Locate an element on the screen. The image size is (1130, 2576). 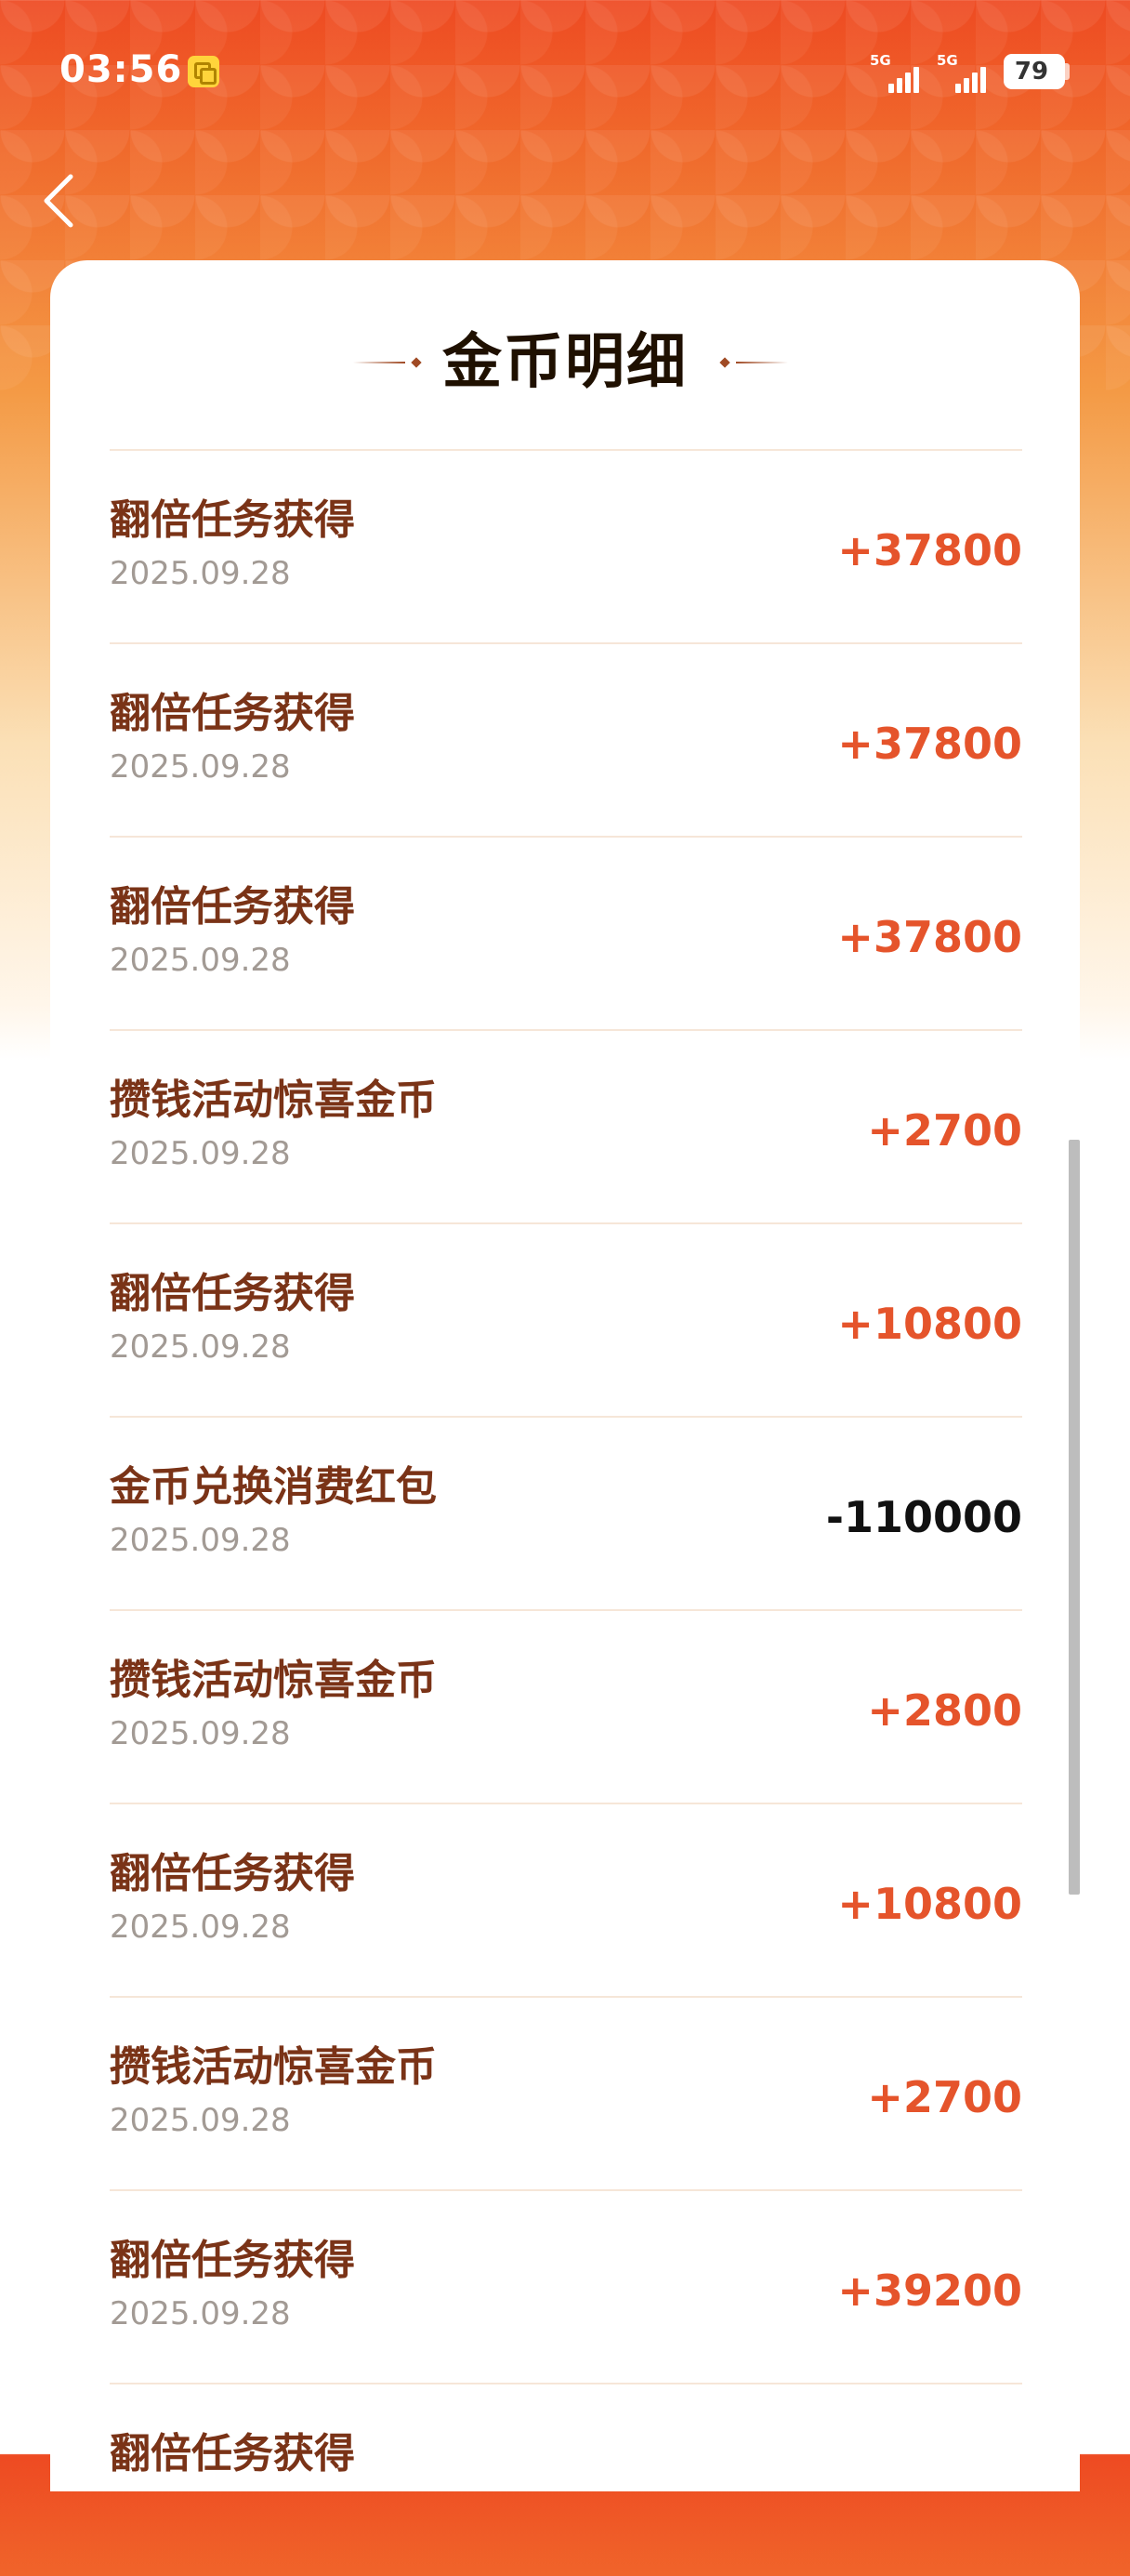
transaction-amount: +39200 is located at coordinates (929, 2291).